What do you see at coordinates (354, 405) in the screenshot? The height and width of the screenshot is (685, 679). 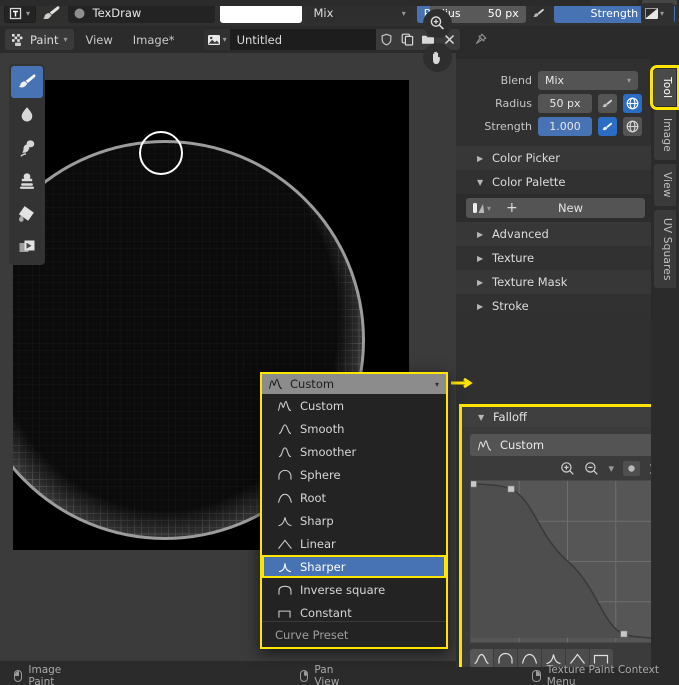 I see `menu-item-custom: Custom` at bounding box center [354, 405].